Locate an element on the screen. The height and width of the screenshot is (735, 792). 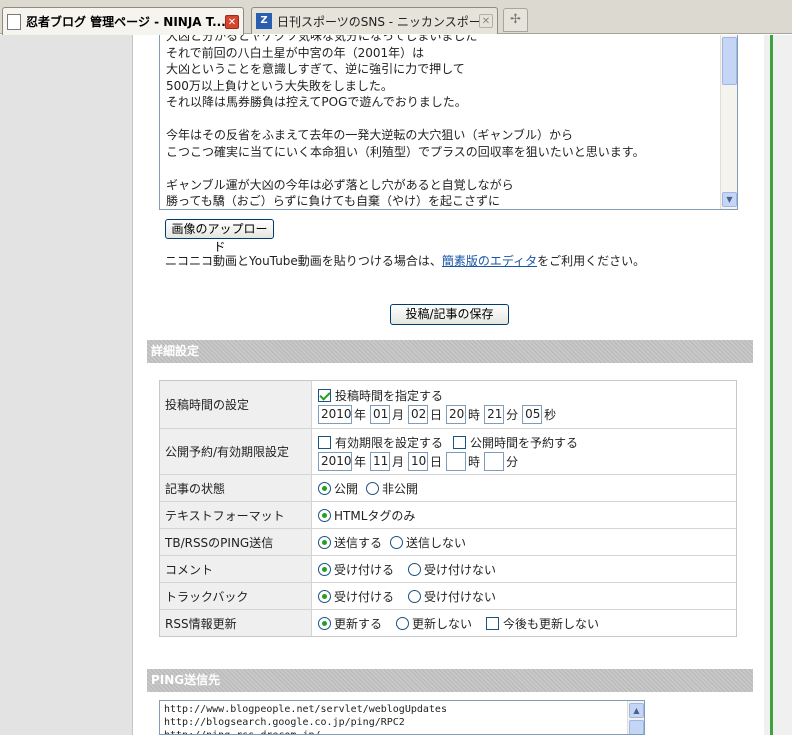
upload-image-button: 画像のアップロード is located at coordinates (219, 236).